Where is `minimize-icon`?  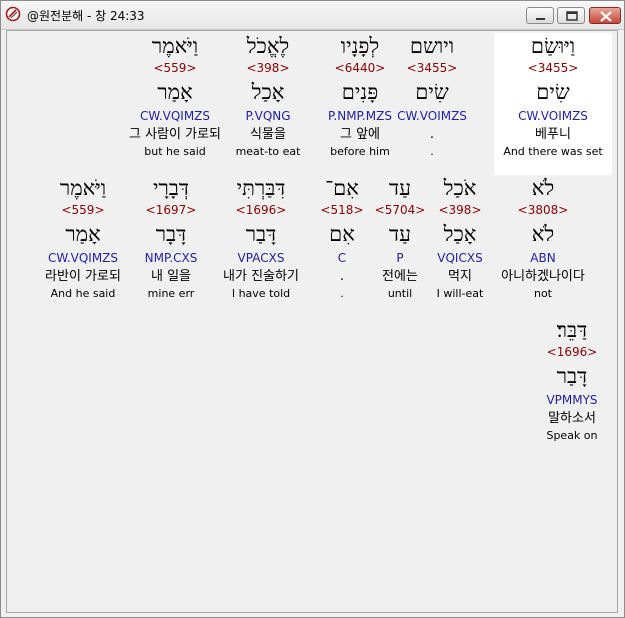
minimize-icon is located at coordinates (540, 19).